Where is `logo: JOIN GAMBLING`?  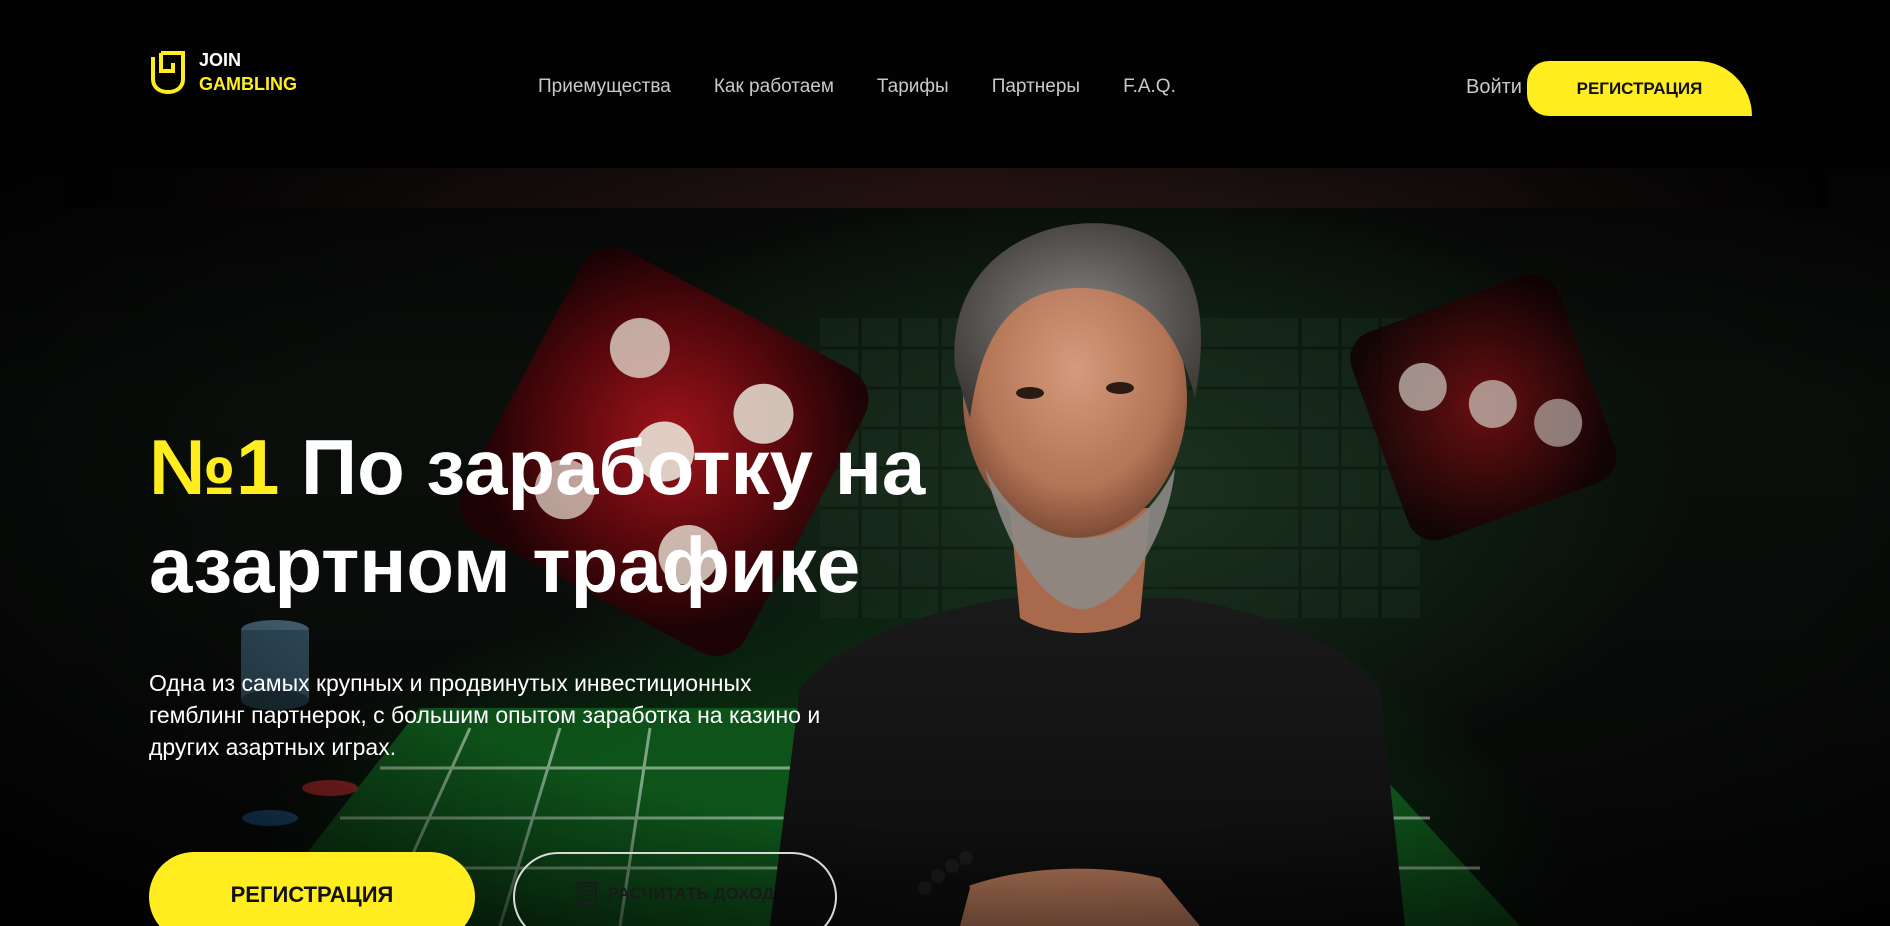
logo: JOIN GAMBLING is located at coordinates (223, 72).